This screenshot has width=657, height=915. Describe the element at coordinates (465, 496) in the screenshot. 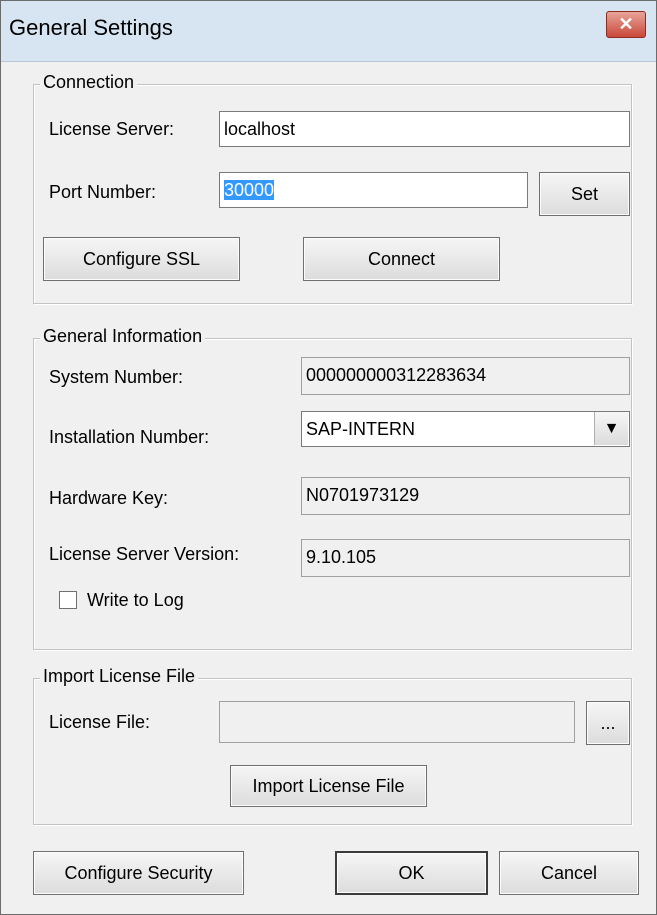

I see `hardware-key-field: N0701973129` at that location.